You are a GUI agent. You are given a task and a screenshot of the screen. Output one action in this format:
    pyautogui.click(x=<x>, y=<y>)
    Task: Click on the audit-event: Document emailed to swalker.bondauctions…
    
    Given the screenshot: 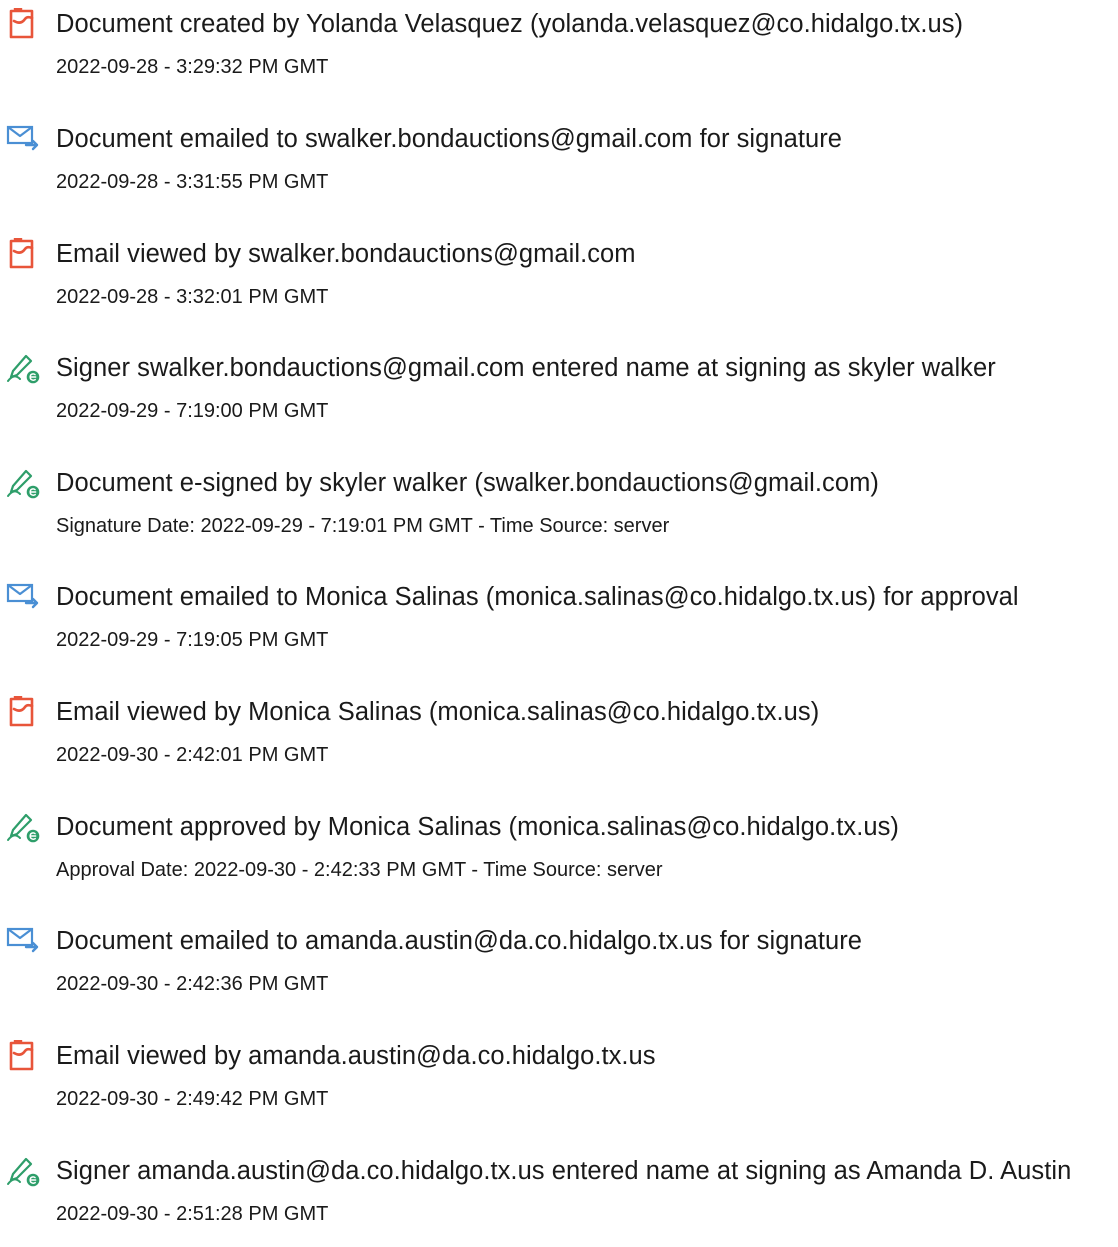 What is the action you would take?
    pyautogui.click(x=559, y=165)
    